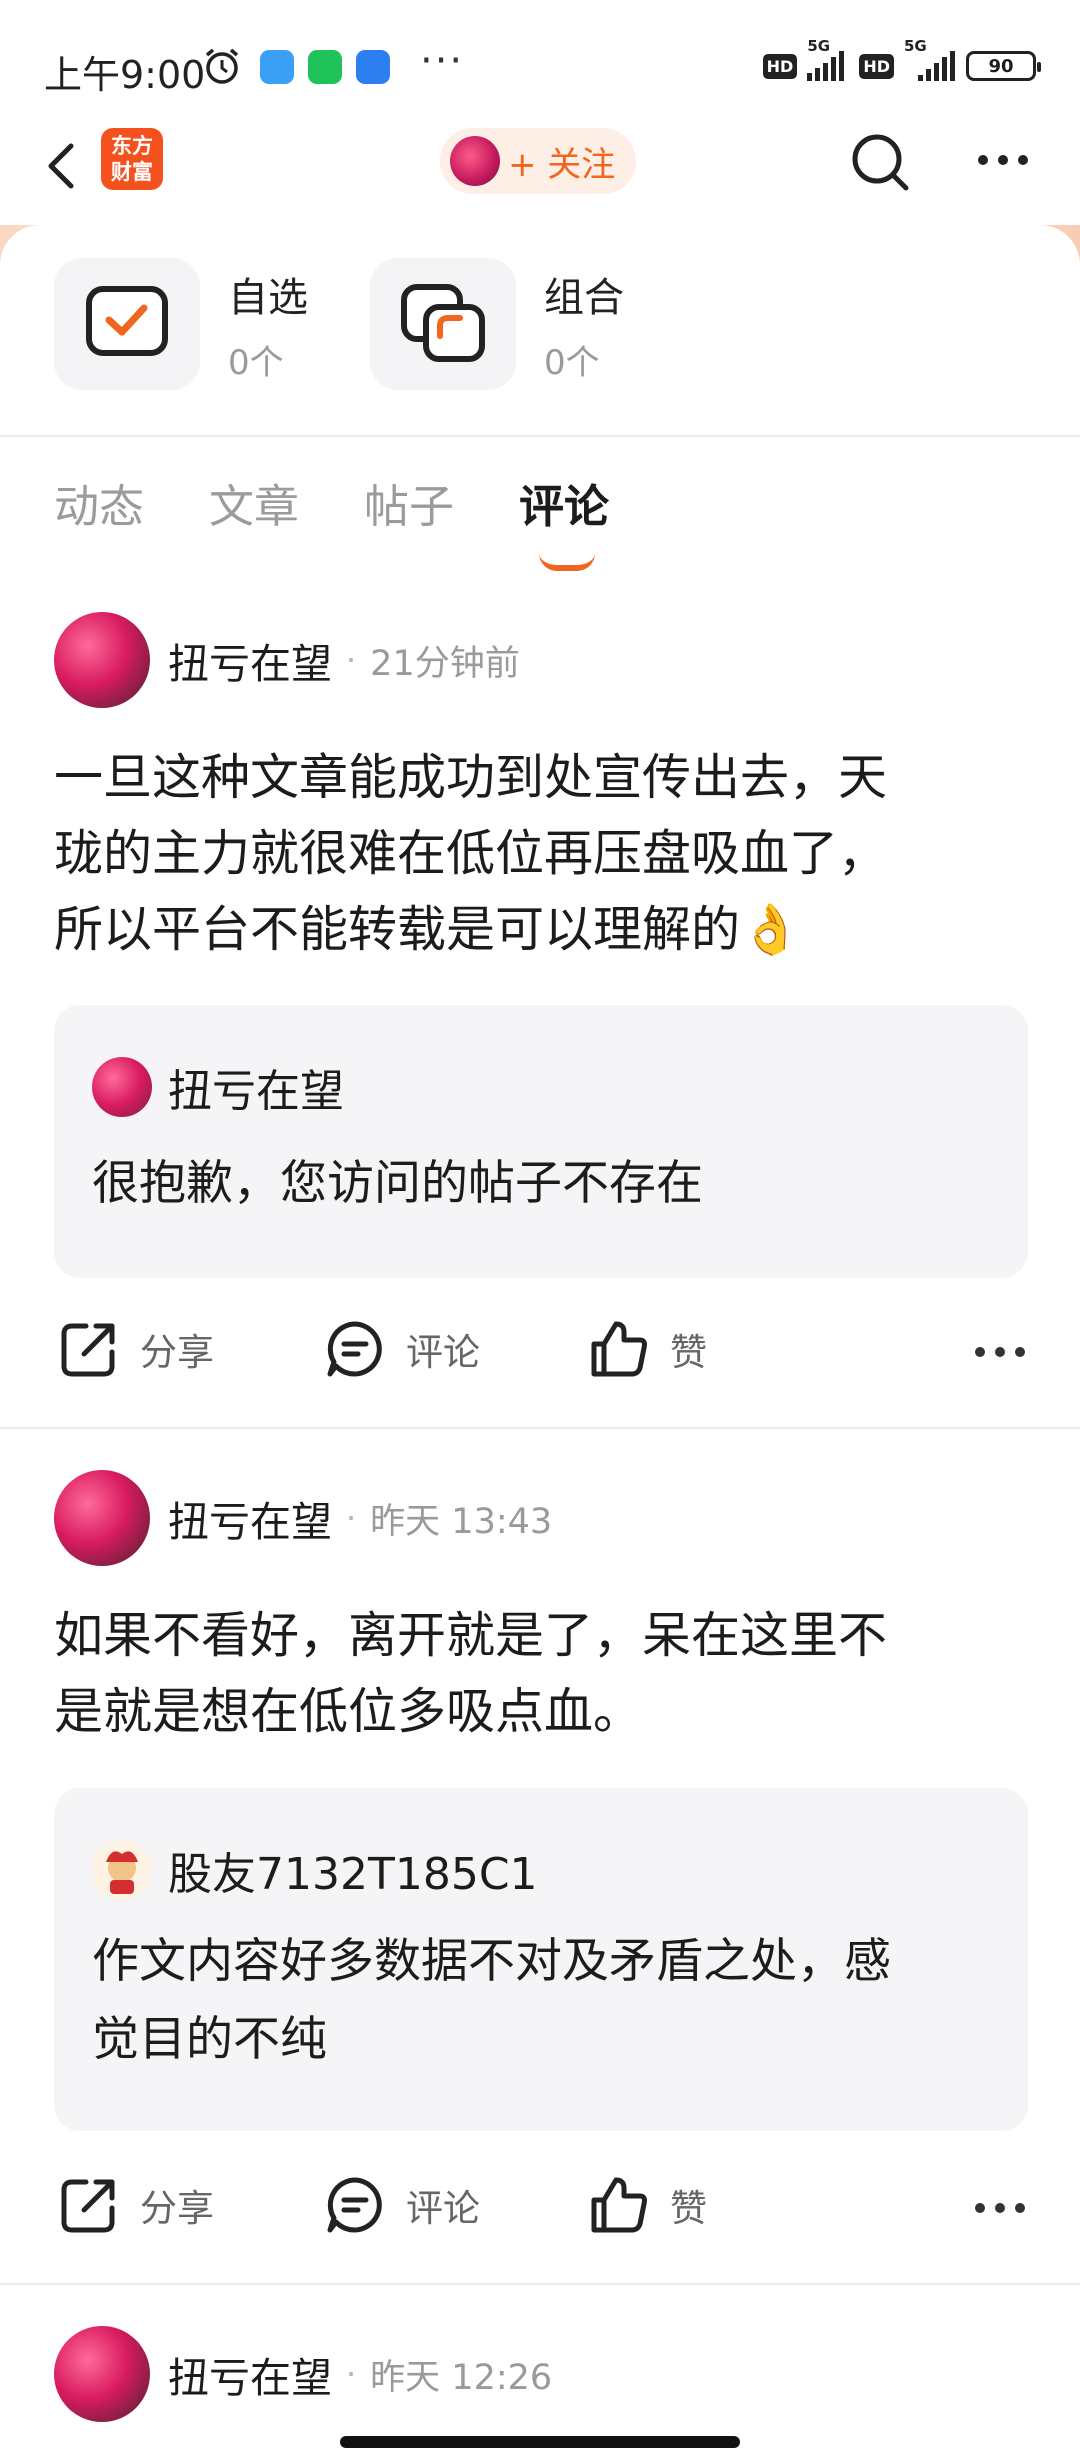  I want to click on tab-articles: 文章, so click(254, 502).